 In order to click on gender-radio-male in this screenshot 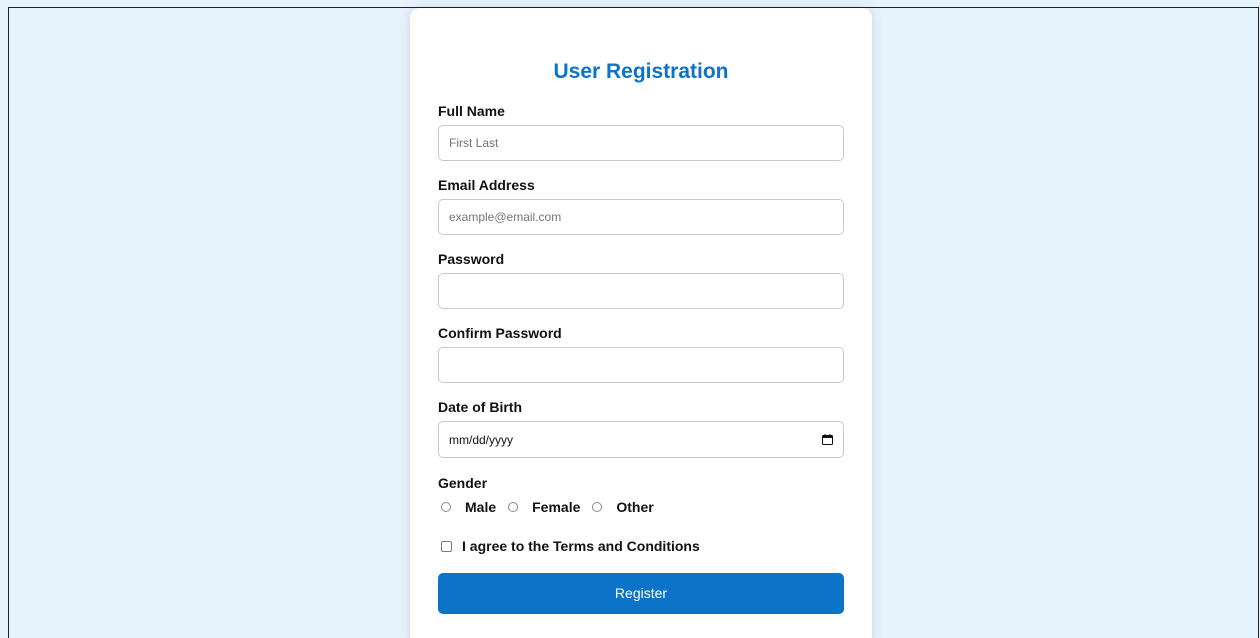, I will do `click(446, 507)`.